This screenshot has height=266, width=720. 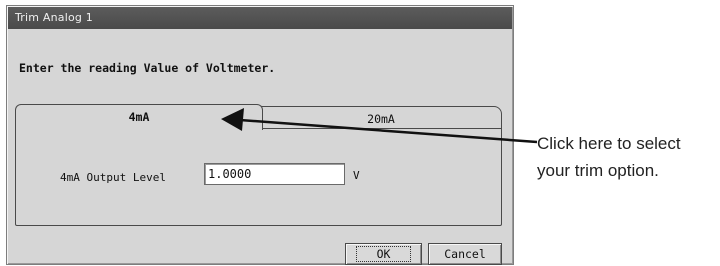 What do you see at coordinates (147, 68) in the screenshot?
I see `instruction-text: Enter the reading Value of Voltmeter.` at bounding box center [147, 68].